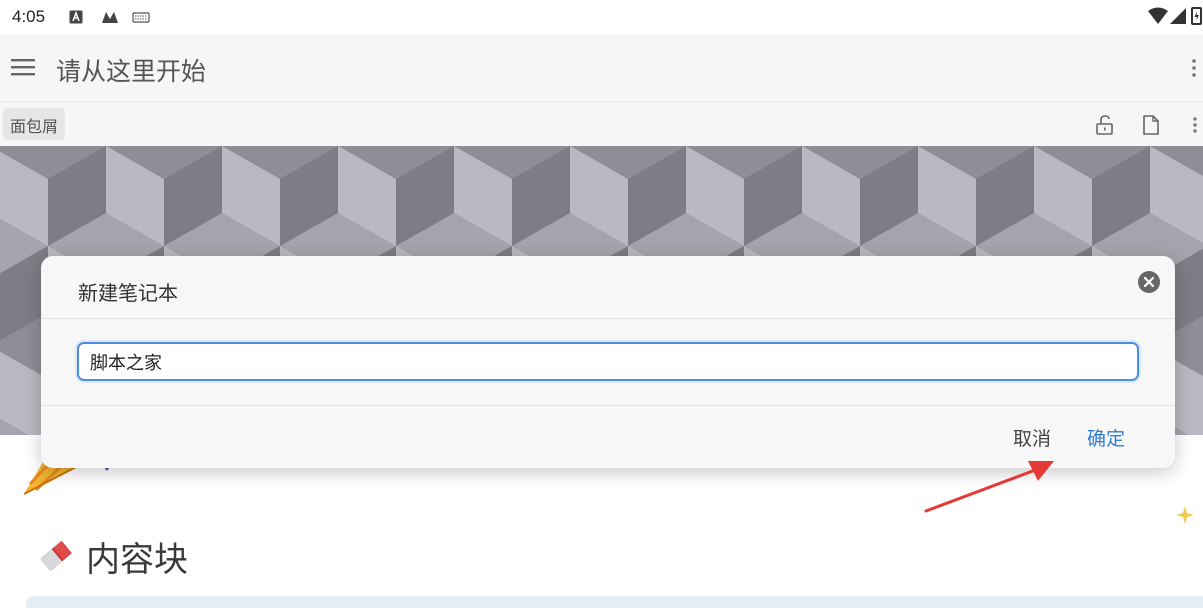  I want to click on page-title: 请从这里开始, so click(131, 71).